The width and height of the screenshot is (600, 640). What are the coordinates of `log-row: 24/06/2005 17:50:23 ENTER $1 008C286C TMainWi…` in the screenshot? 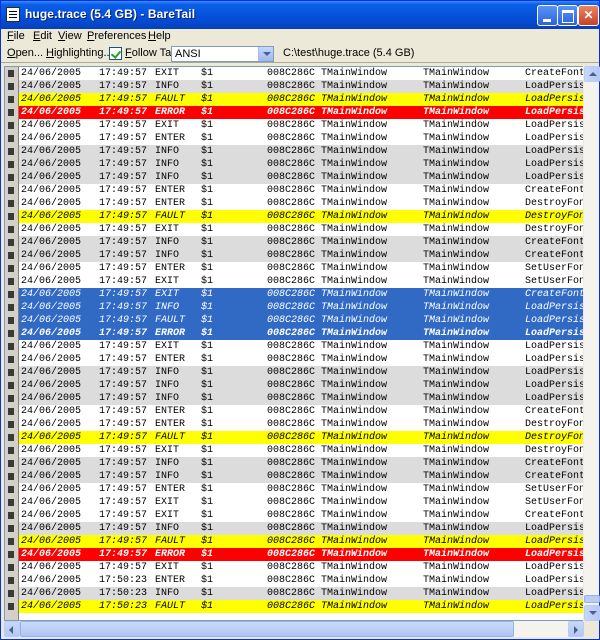 It's located at (295, 580).